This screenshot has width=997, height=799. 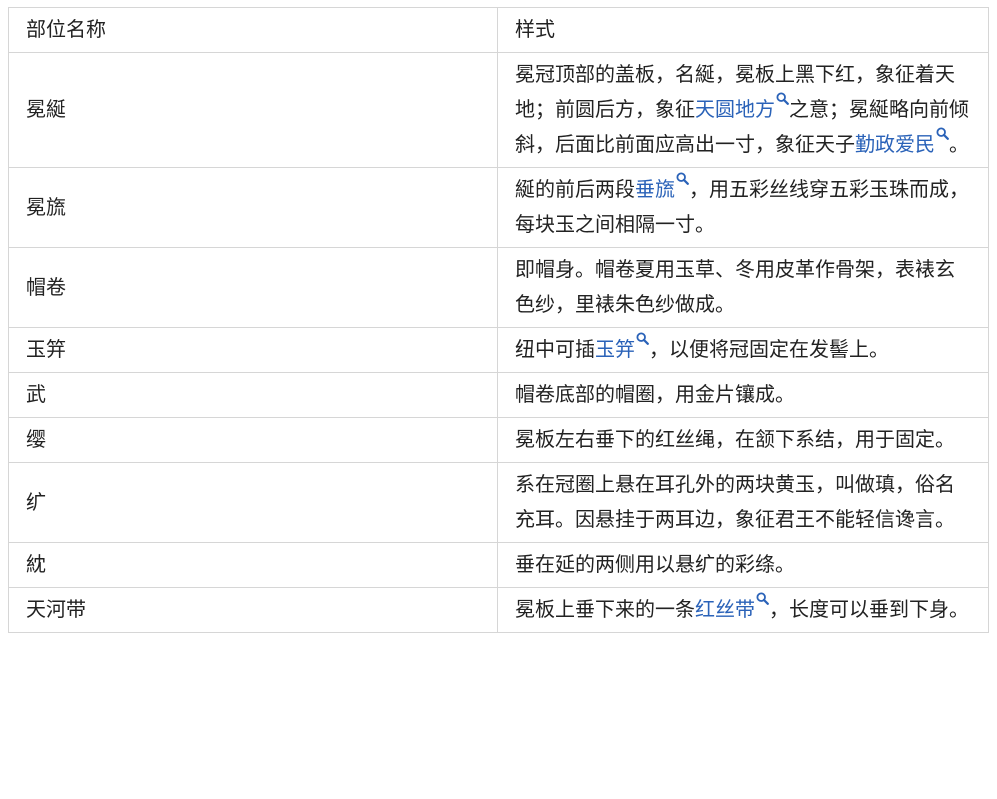 I want to click on description-text: ，以便将冠固定在发髻上。, so click(x=769, y=349).